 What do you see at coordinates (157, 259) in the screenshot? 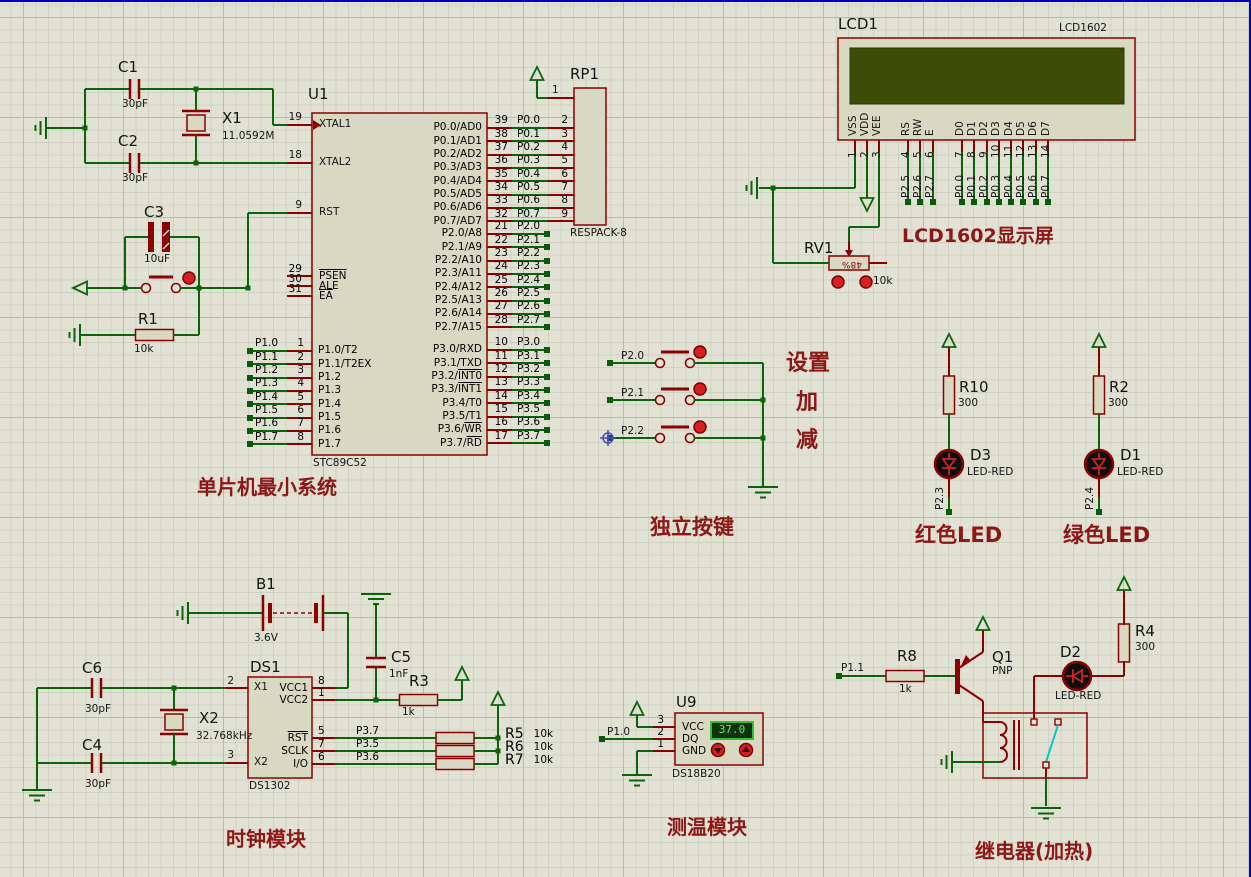
I see `c3-value: 10uF` at bounding box center [157, 259].